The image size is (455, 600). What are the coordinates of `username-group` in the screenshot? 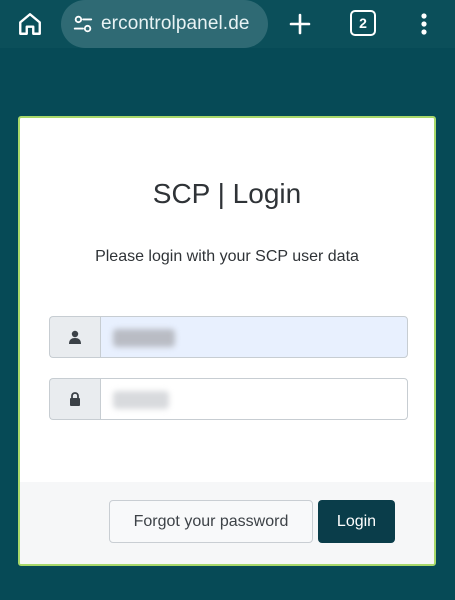 It's located at (228, 337).